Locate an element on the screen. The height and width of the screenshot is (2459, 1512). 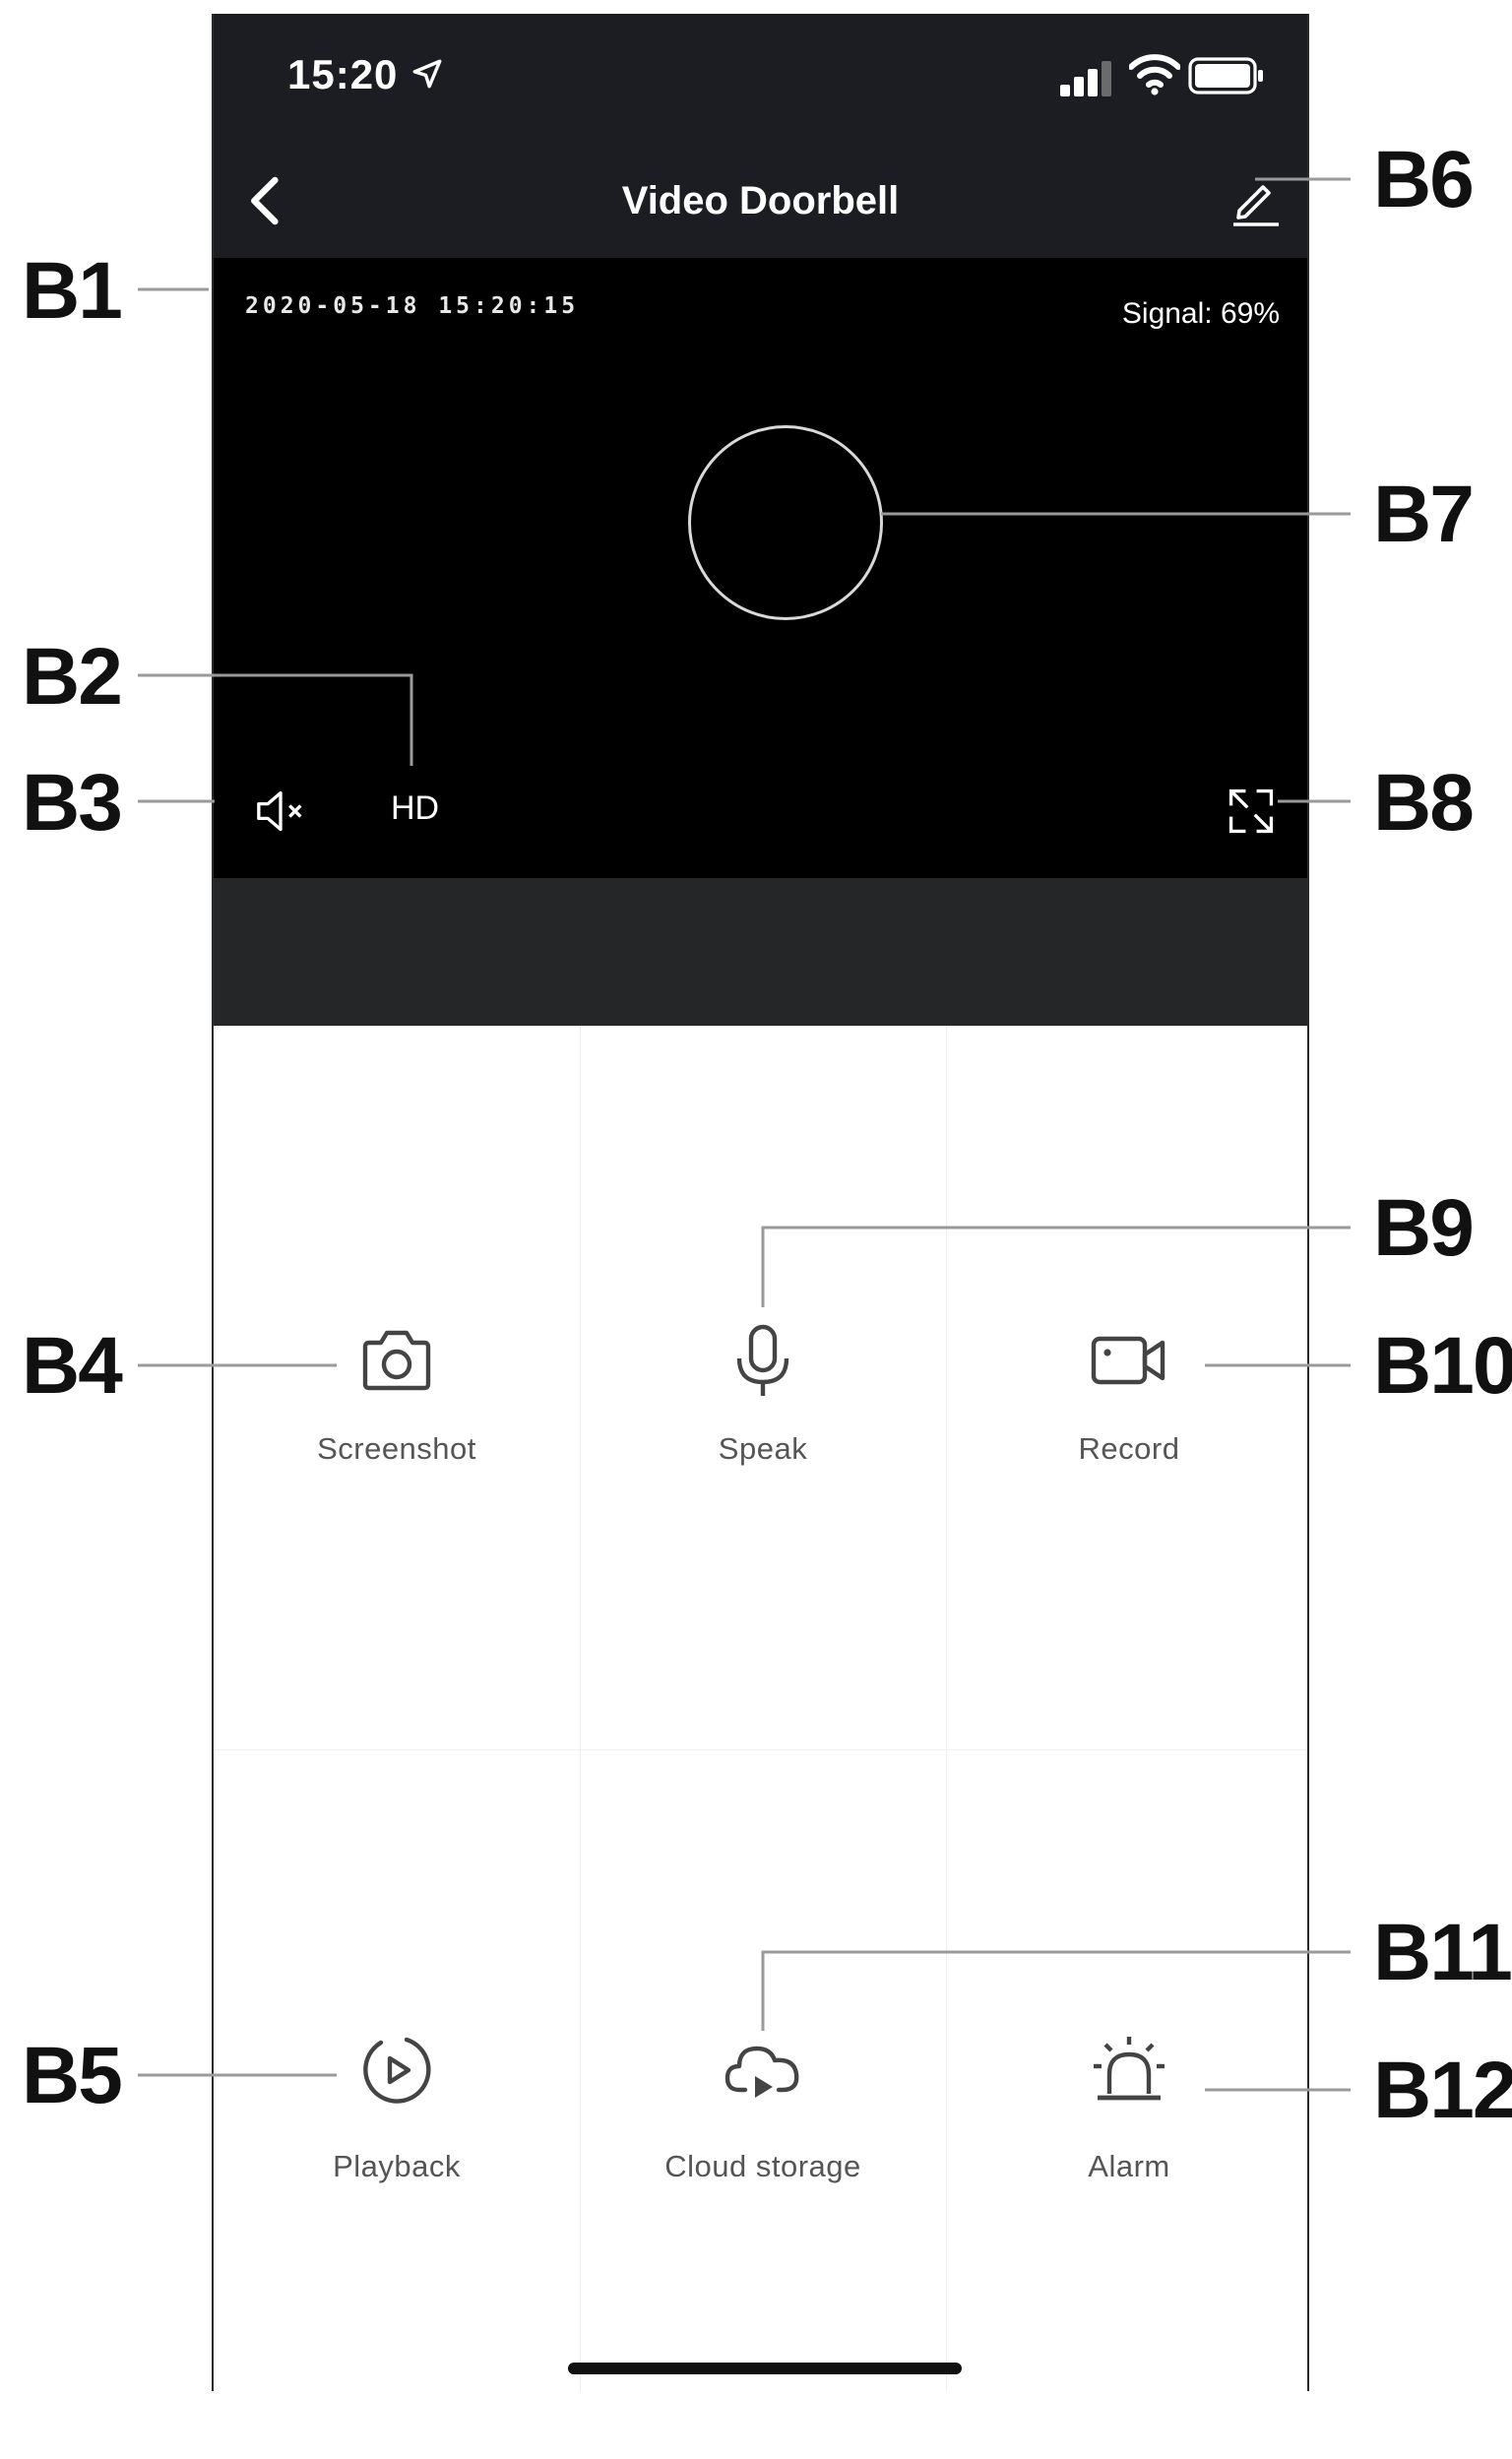
tile-label: Cloud storage is located at coordinates (762, 2166).